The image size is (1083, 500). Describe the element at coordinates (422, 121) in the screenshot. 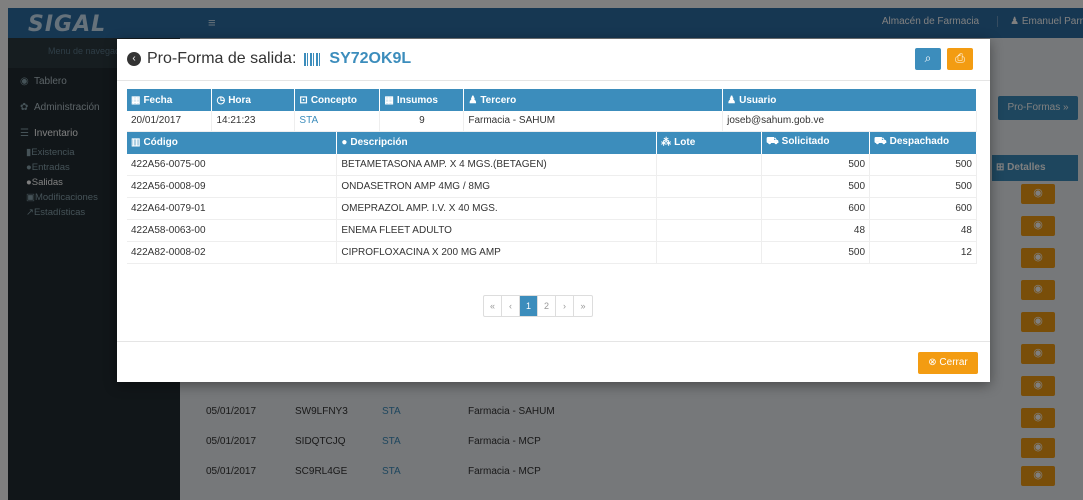

I see `info-insumos: 9` at that location.